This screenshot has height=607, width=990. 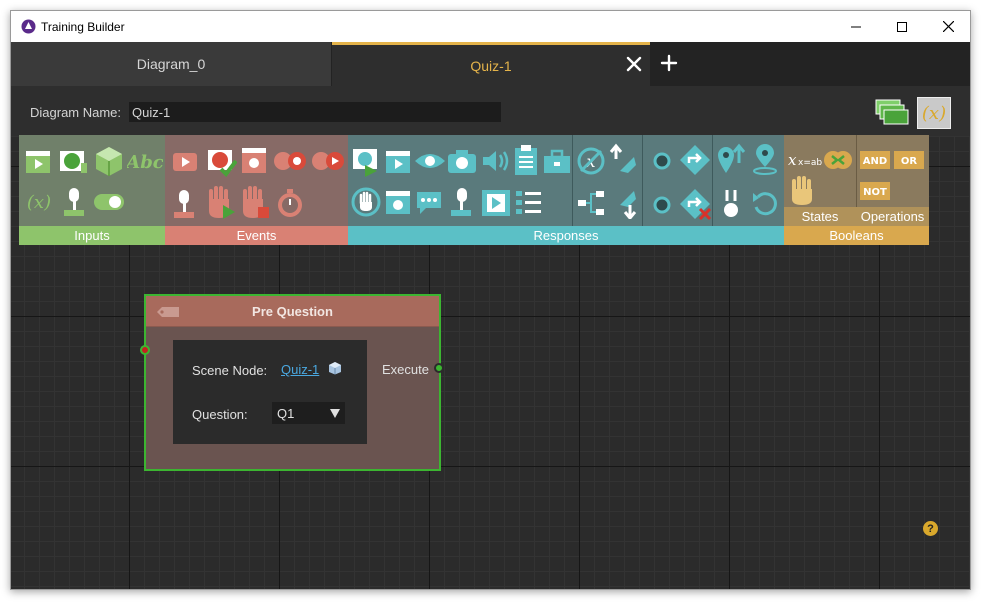 What do you see at coordinates (462, 202) in the screenshot?
I see `microphone-icon` at bounding box center [462, 202].